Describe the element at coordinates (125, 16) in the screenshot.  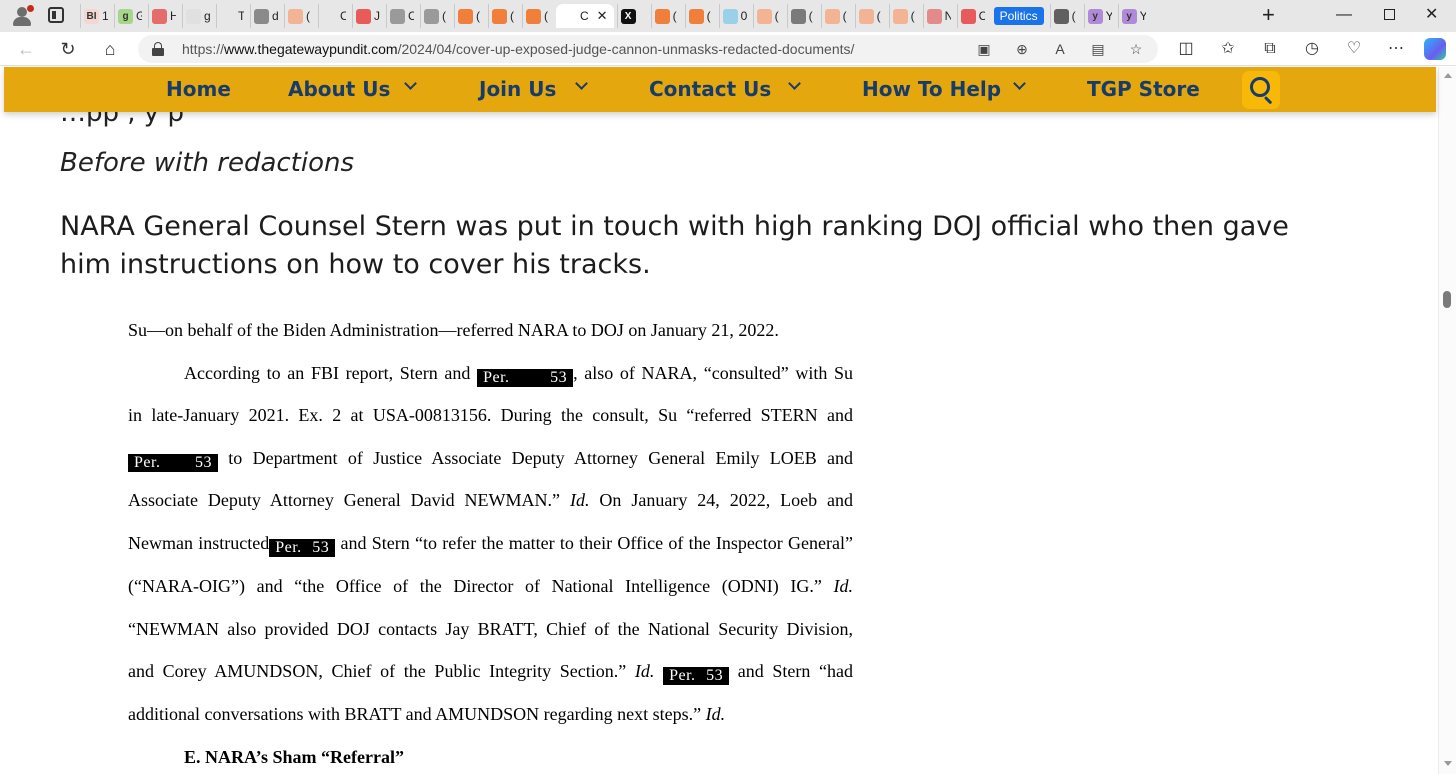
I see `tab-favicon-icon: g` at that location.